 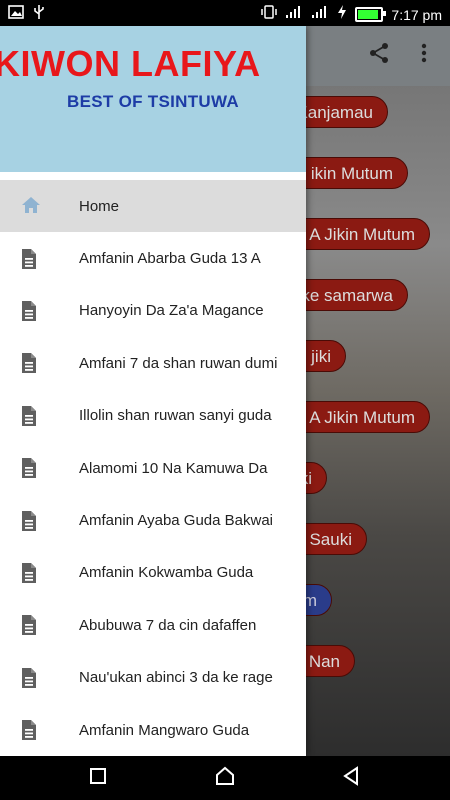 I want to click on drawer-item-3: Amfani 7 da shan ruwan dumi, so click(x=153, y=363).